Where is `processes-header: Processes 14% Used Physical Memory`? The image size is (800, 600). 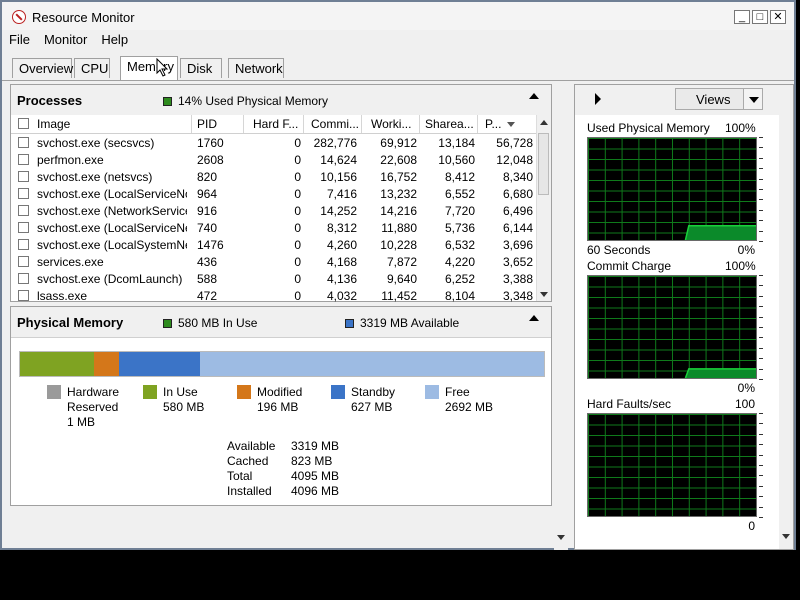
processes-header: Processes 14% Used Physical Memory is located at coordinates (281, 100).